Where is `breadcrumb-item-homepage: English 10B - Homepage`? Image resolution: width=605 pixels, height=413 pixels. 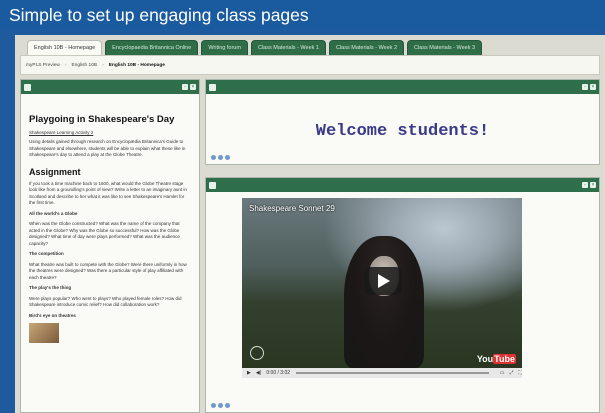 breadcrumb-item-homepage: English 10B - Homepage is located at coordinates (136, 65).